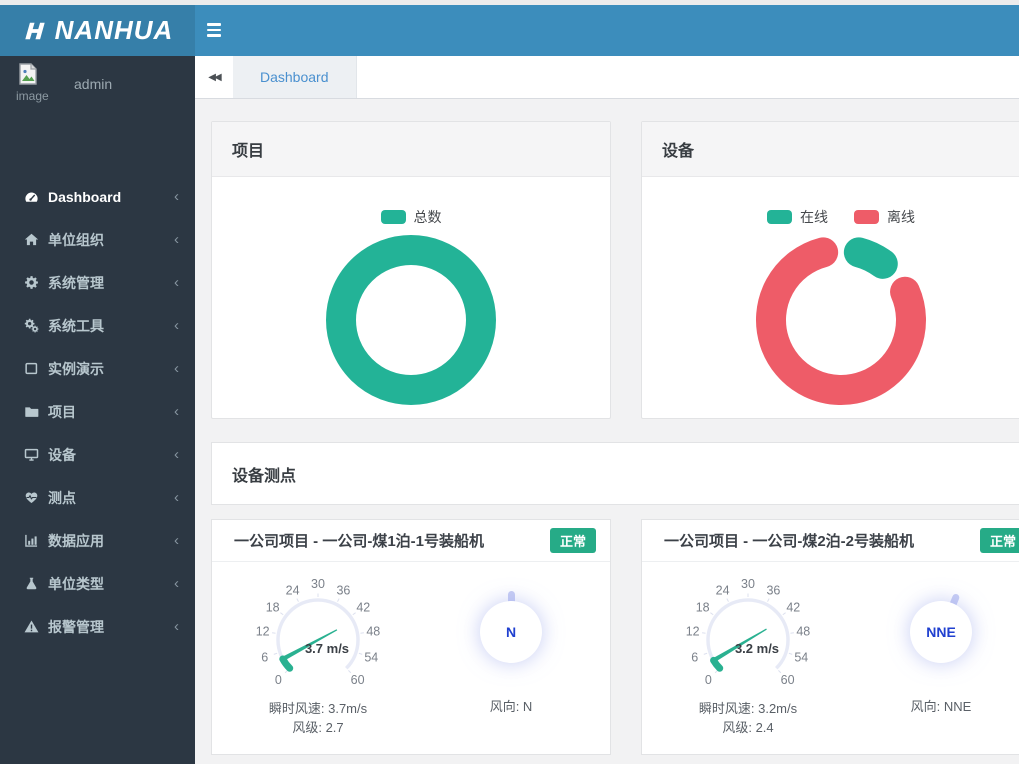 Image resolution: width=1019 pixels, height=764 pixels. What do you see at coordinates (28, 74) in the screenshot?
I see `broken-image-icon` at bounding box center [28, 74].